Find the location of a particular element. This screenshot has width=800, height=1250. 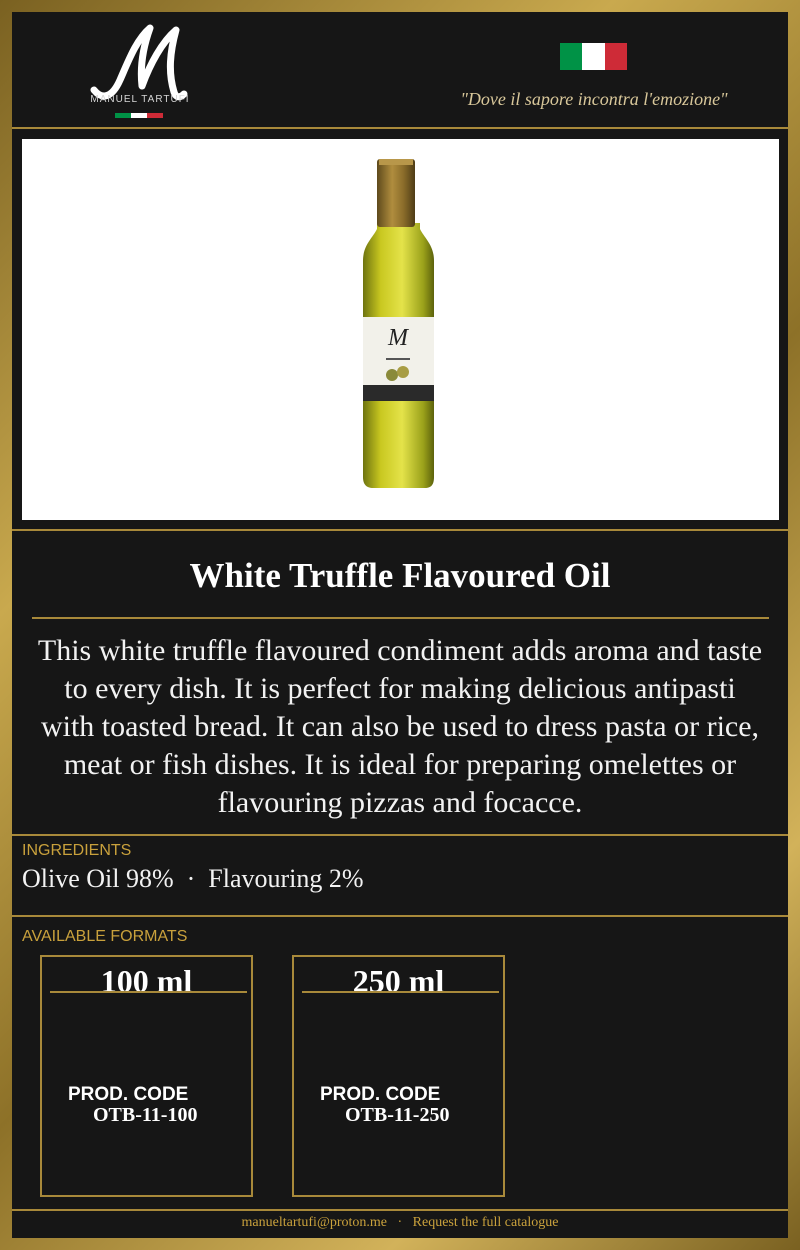

image-divider is located at coordinates (400, 530).